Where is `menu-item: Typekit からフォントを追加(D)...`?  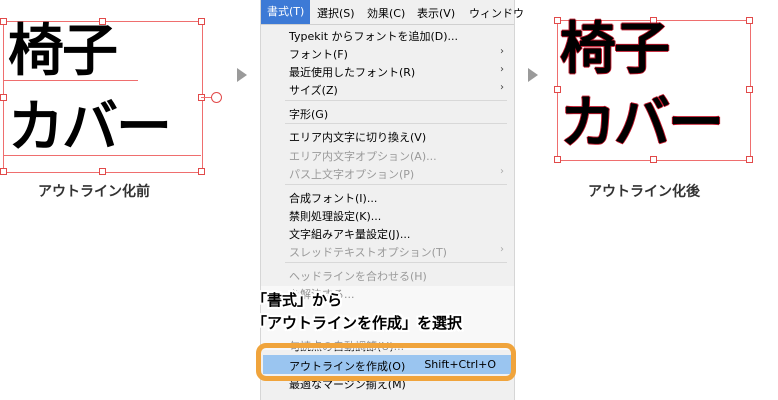
menu-item: Typekit からフォントを追加(D)... is located at coordinates (373, 36).